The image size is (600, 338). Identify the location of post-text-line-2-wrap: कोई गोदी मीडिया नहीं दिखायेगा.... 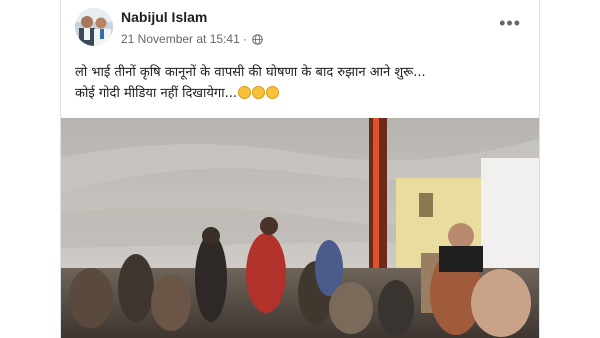
(300, 93).